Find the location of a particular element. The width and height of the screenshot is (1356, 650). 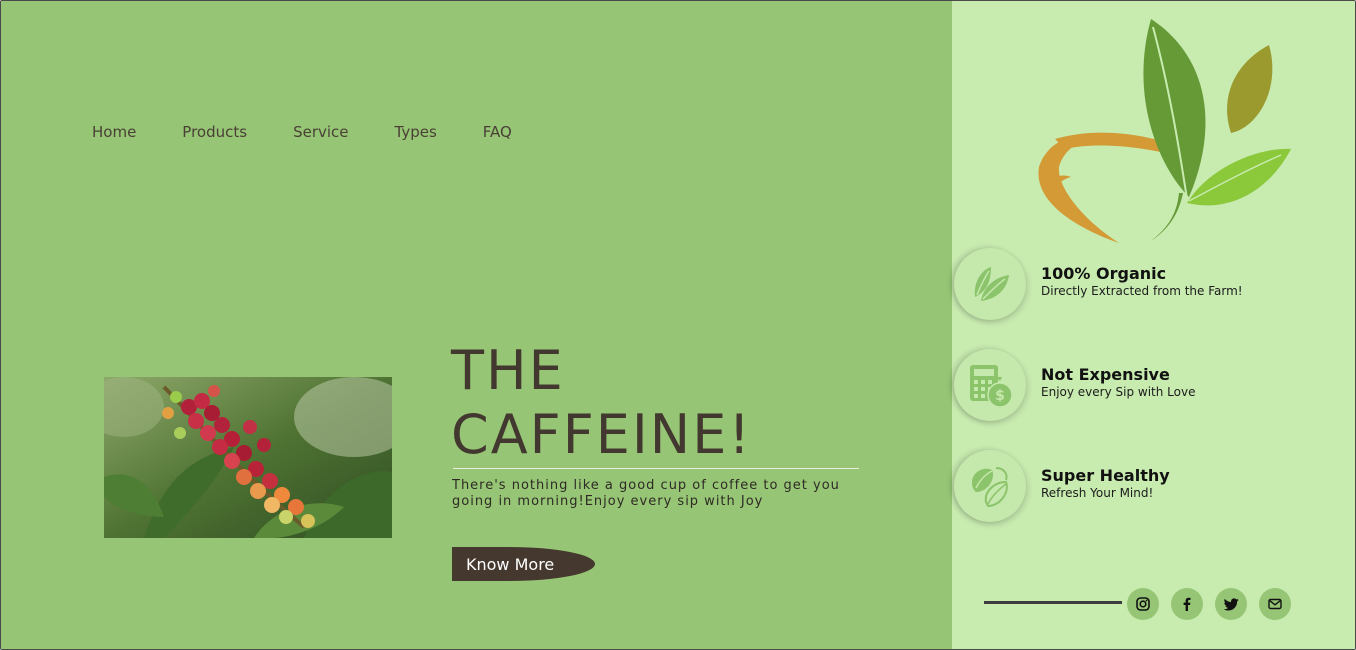

know-more-button: Know More is located at coordinates (523, 564).